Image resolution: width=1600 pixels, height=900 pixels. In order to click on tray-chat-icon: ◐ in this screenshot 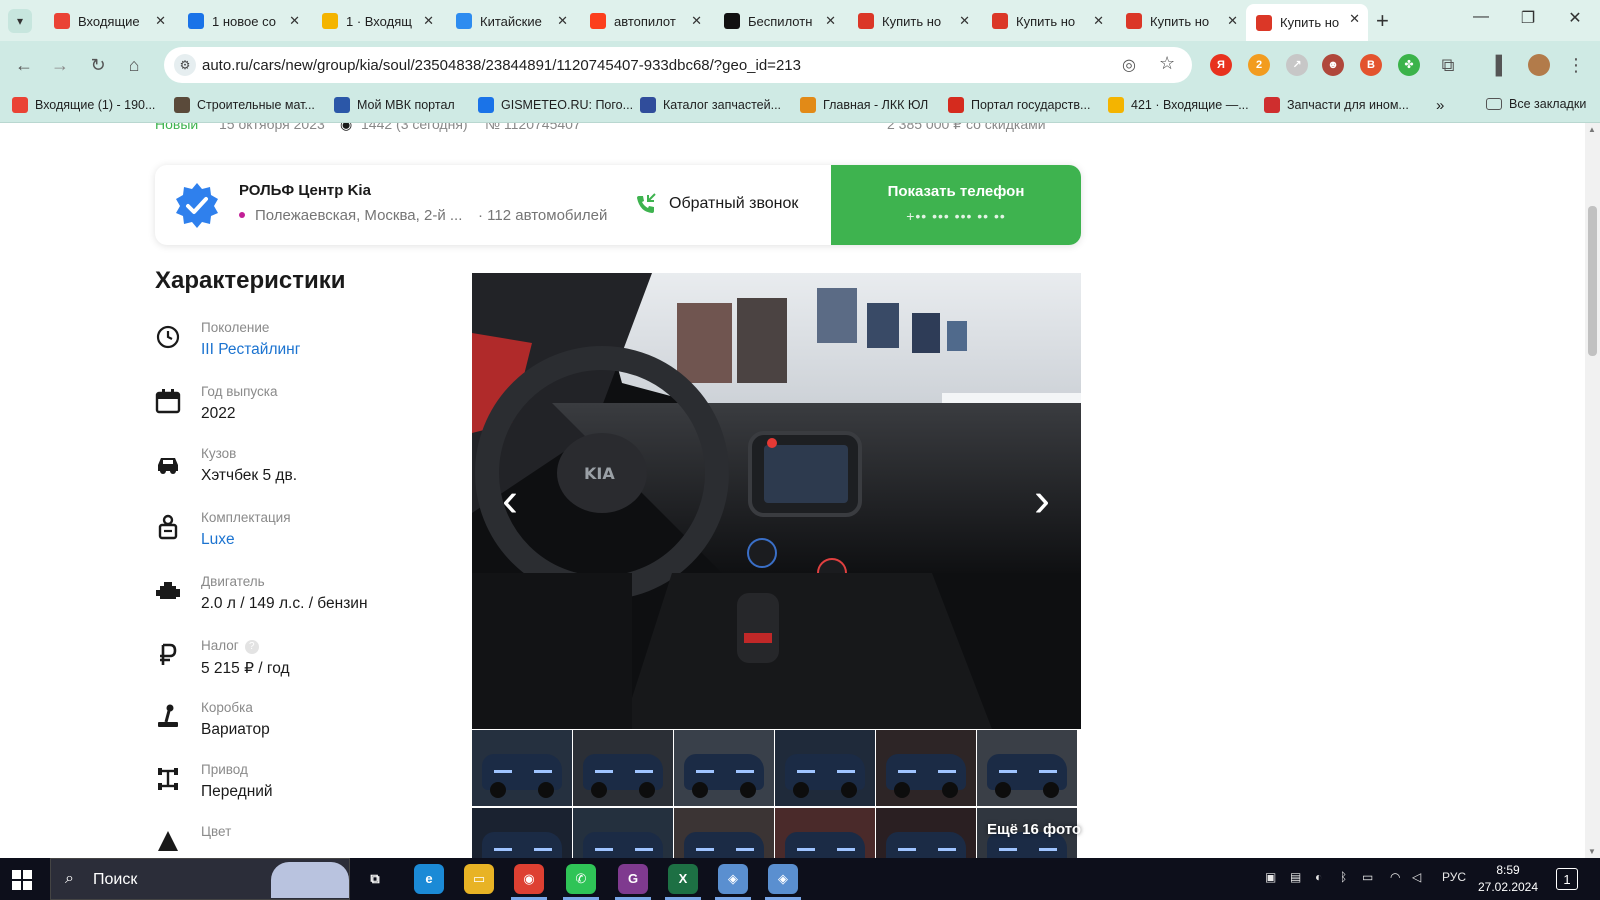, I will do `click(1318, 877)`.